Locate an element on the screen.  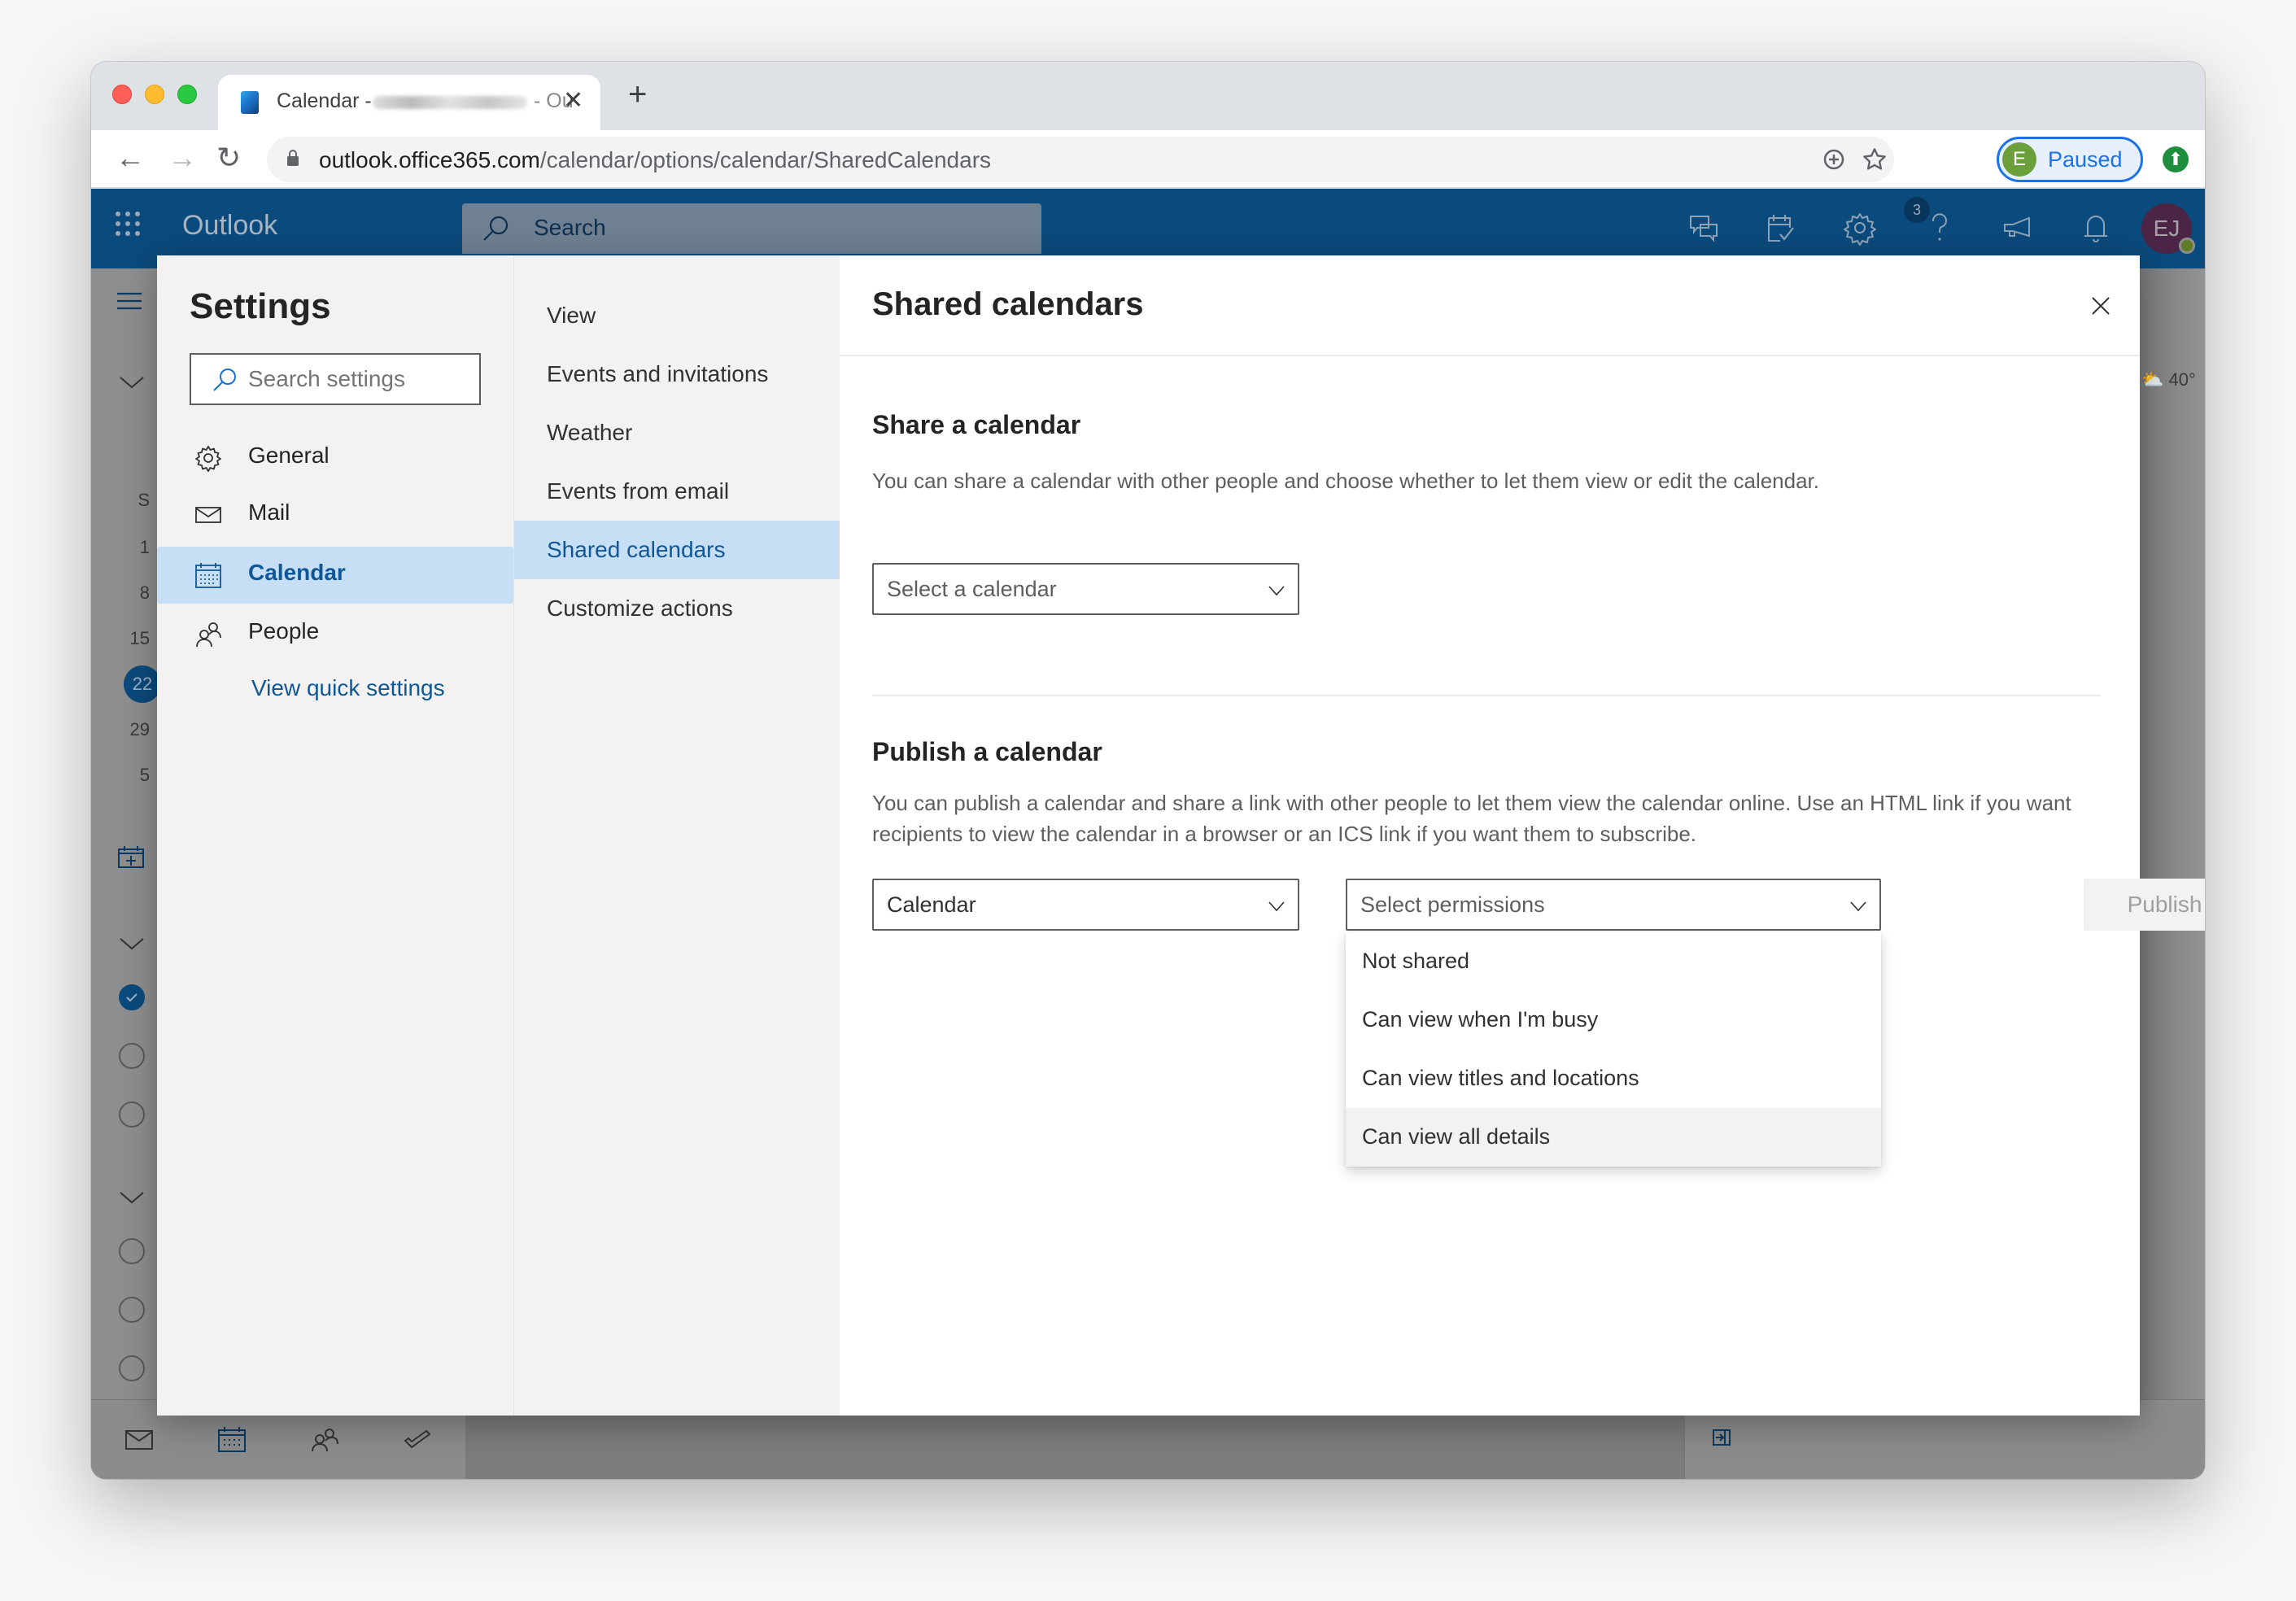
mini-calendar-week-start: 29 is located at coordinates (120, 729).